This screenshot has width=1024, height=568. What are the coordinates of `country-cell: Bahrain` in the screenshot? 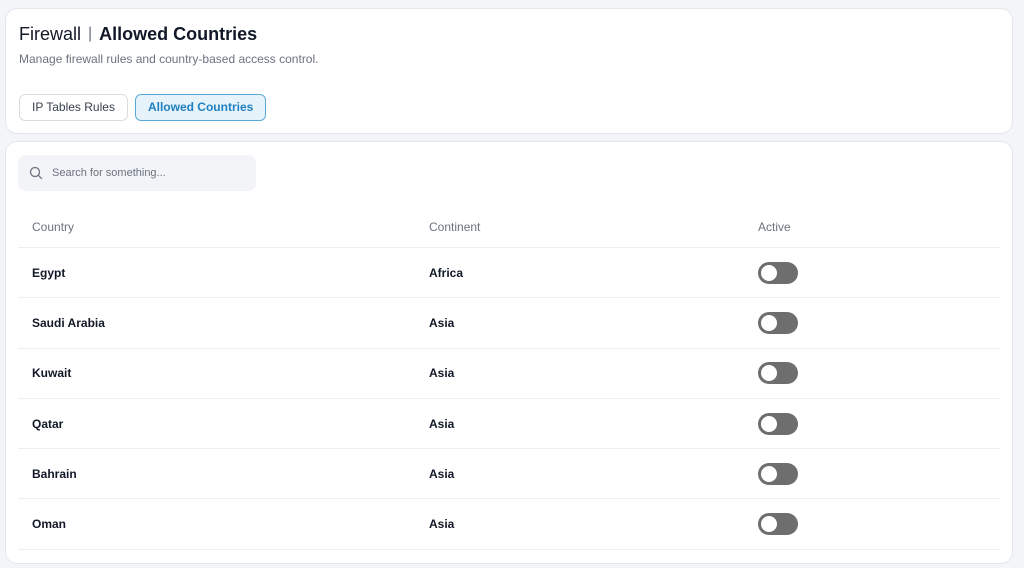 It's located at (54, 473).